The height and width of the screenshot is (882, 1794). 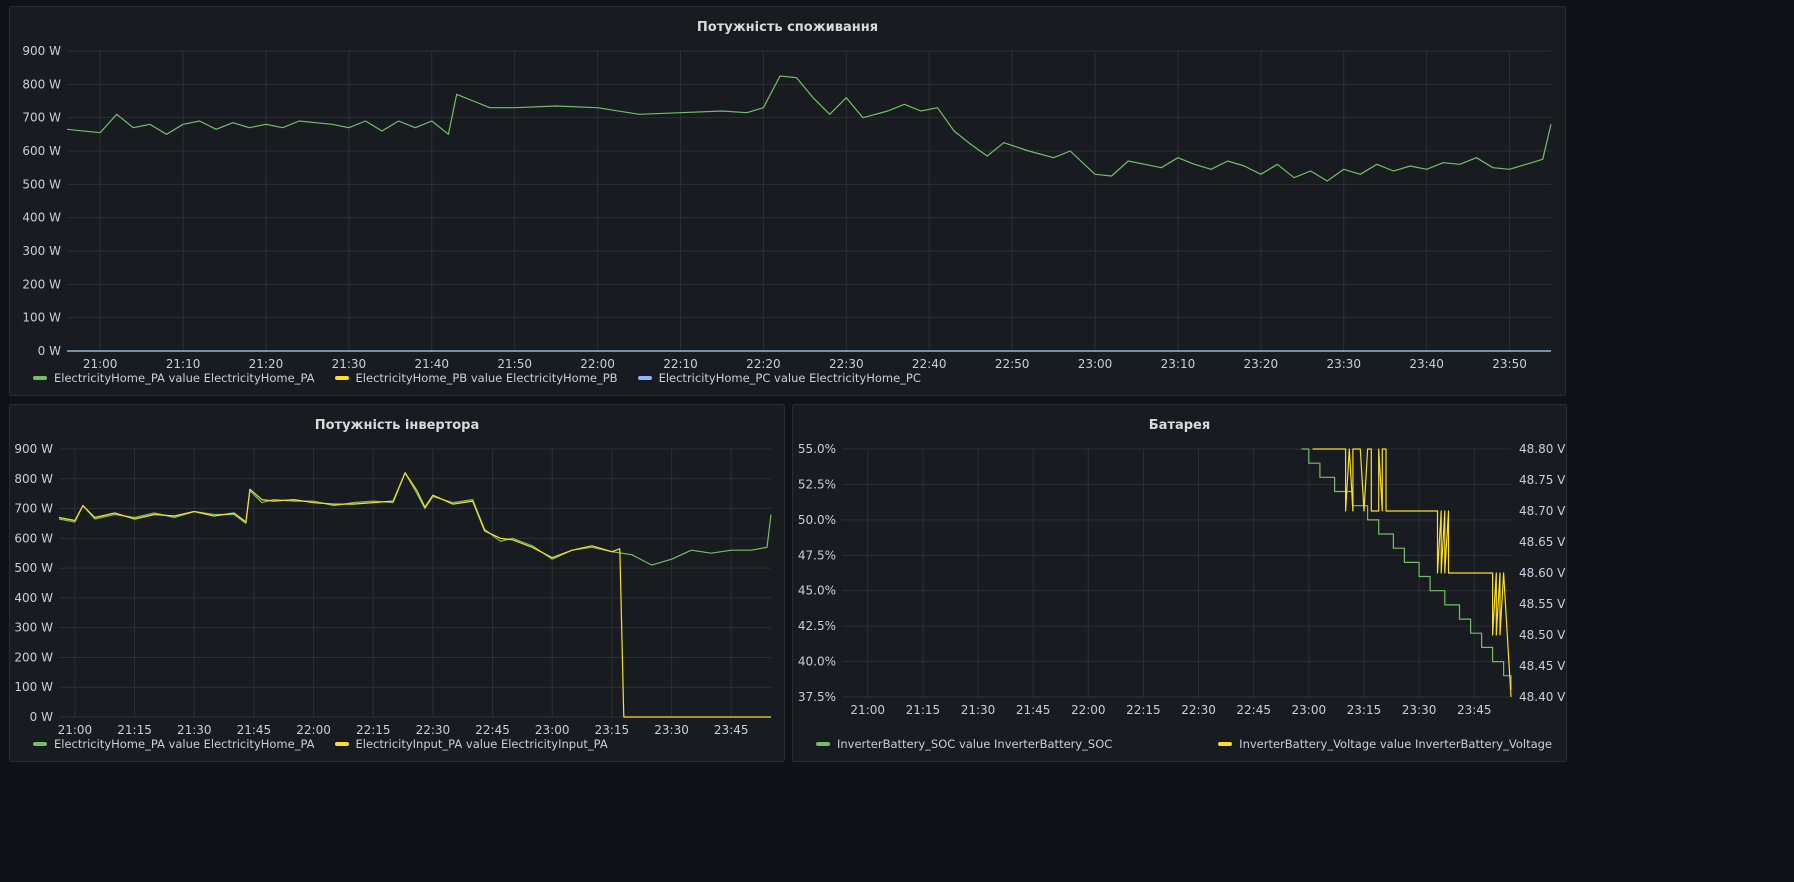 I want to click on y-tick-label-right: 48.75 V, so click(x=1542, y=480).